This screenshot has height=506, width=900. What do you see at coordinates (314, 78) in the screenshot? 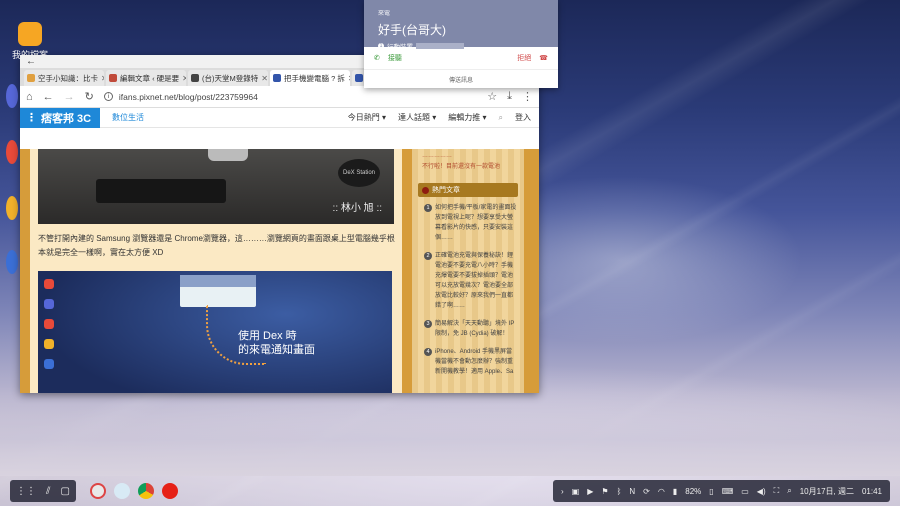
I see `tab-title: 把手機變電腦 ? 拆` at bounding box center [314, 78].